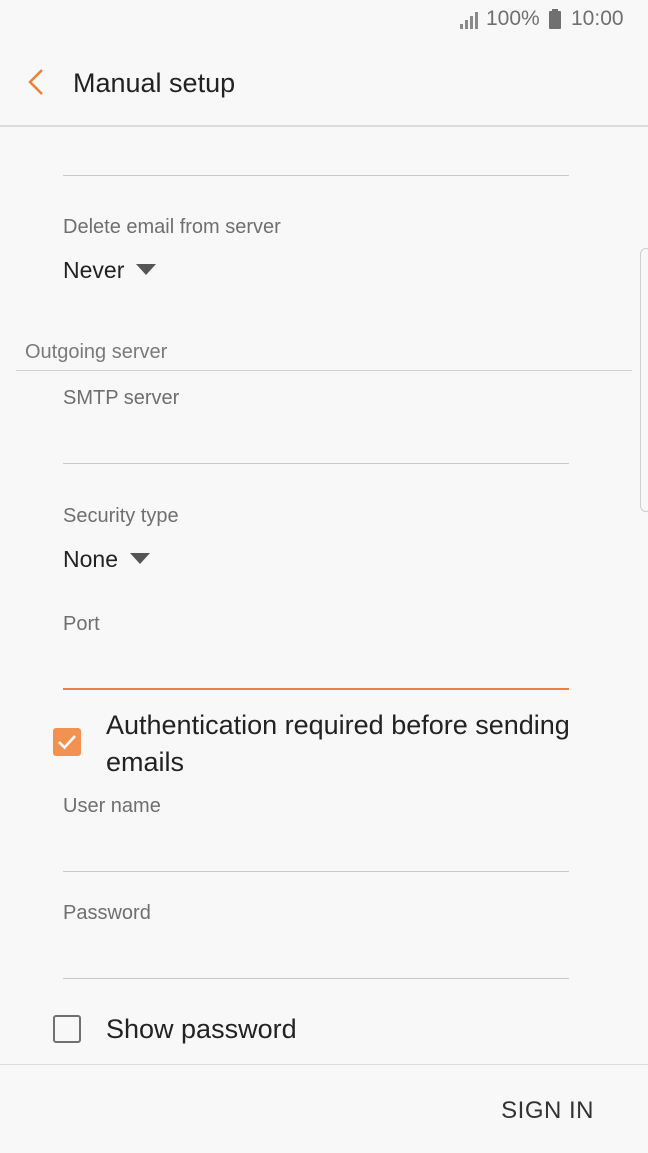 The image size is (648, 1153). I want to click on clock: 10:00, so click(597, 18).